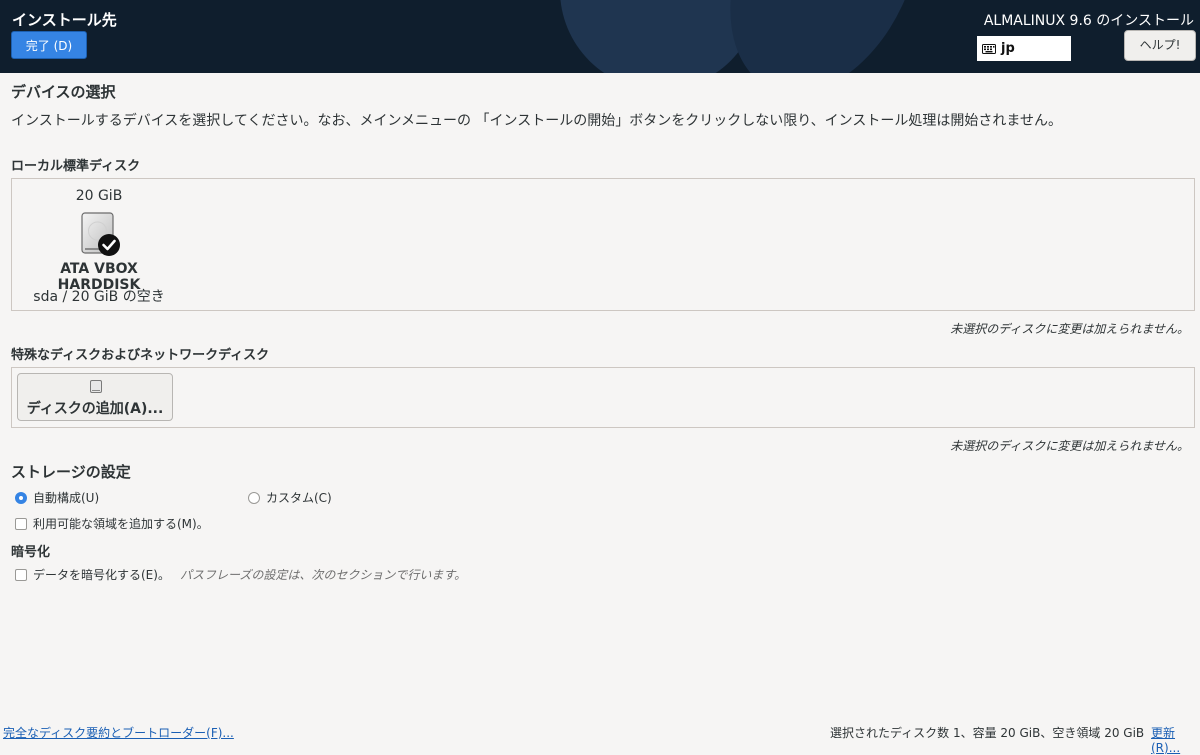 The width and height of the screenshot is (1200, 755). Describe the element at coordinates (100, 234) in the screenshot. I see `harddisk-selected-icon` at that location.